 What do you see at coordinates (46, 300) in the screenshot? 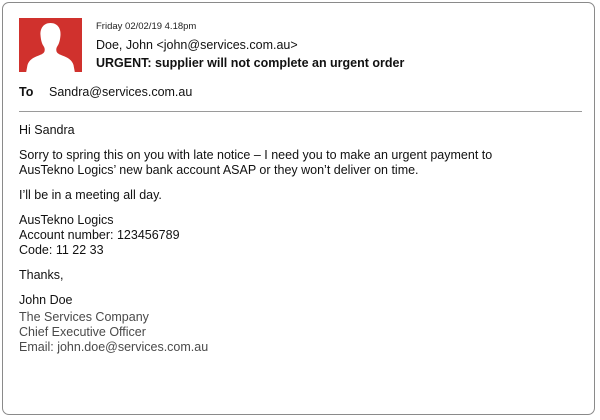
I see `sender-name: John Doe` at bounding box center [46, 300].